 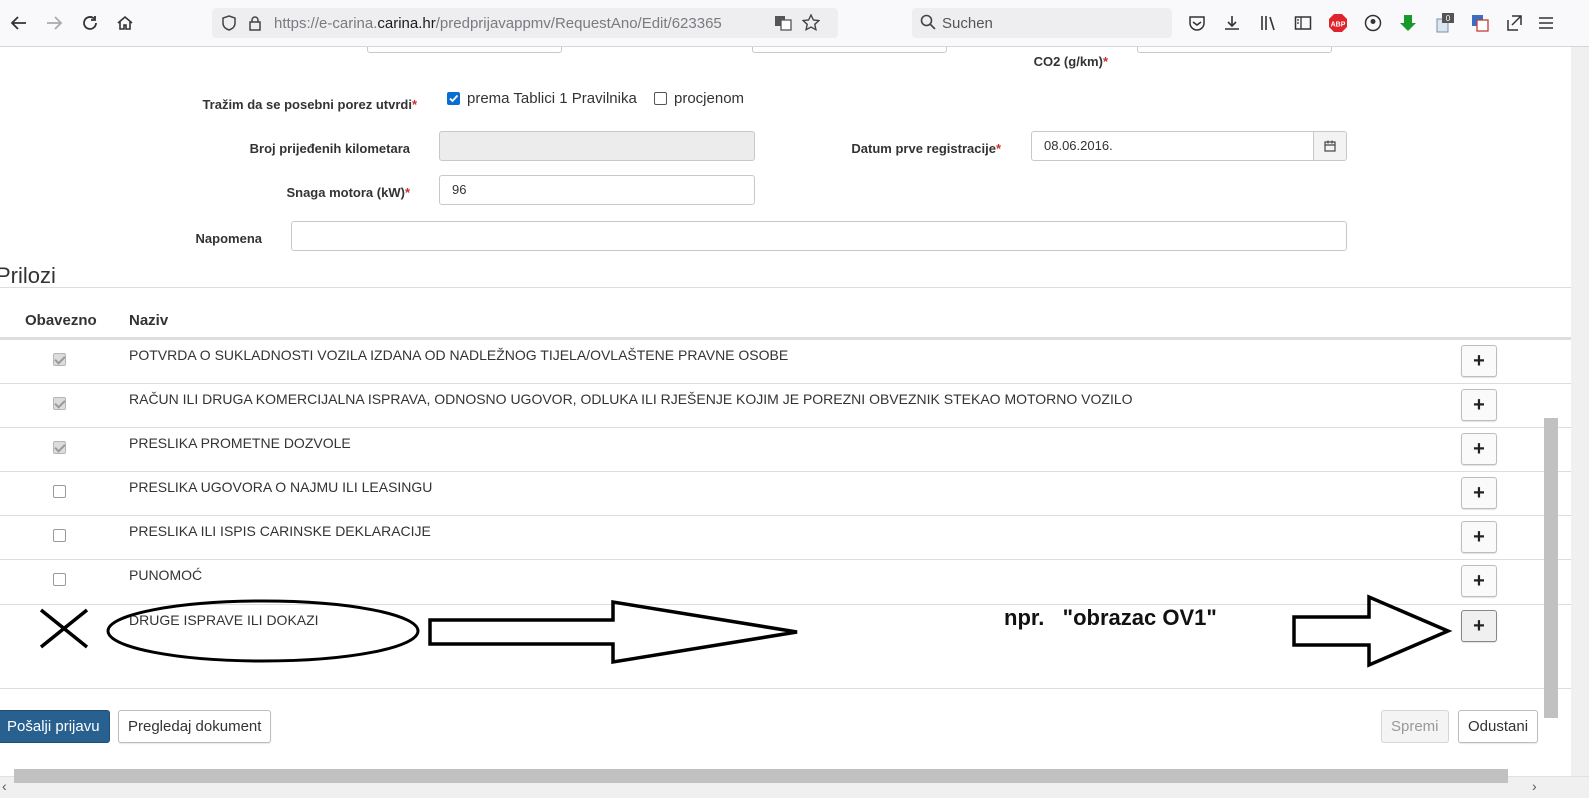 I want to click on pocket-icon, so click(x=1197, y=23).